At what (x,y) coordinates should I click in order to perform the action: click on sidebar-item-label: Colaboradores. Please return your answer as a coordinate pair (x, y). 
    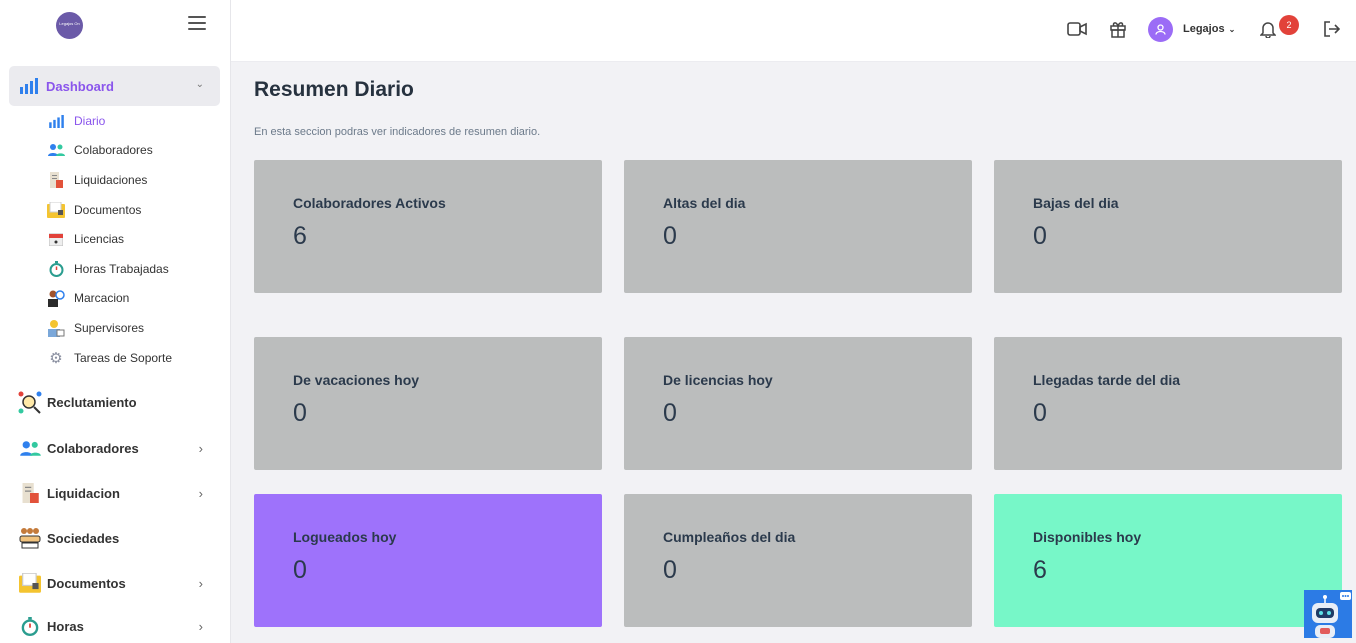
    Looking at the image, I should click on (93, 448).